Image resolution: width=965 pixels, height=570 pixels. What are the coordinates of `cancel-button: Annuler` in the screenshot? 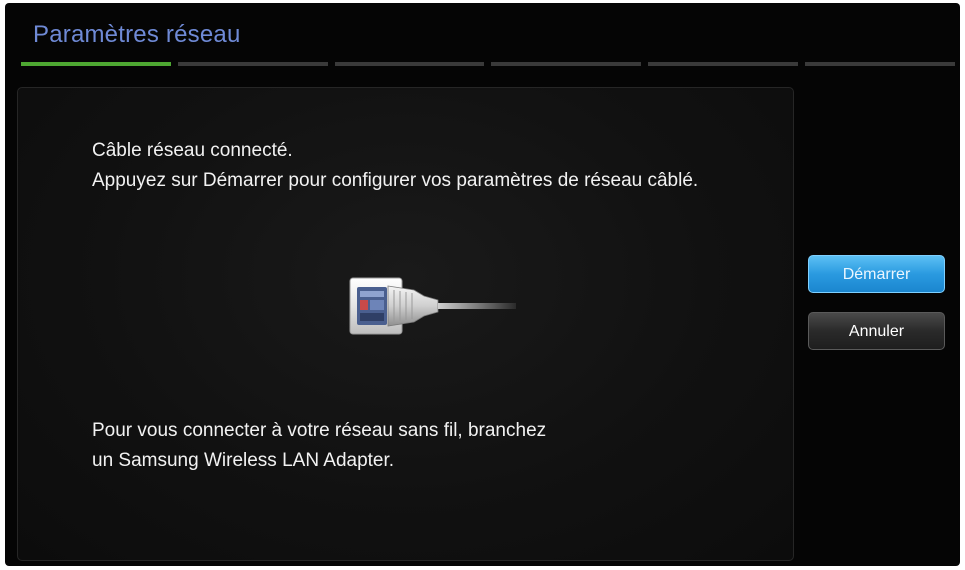 It's located at (876, 331).